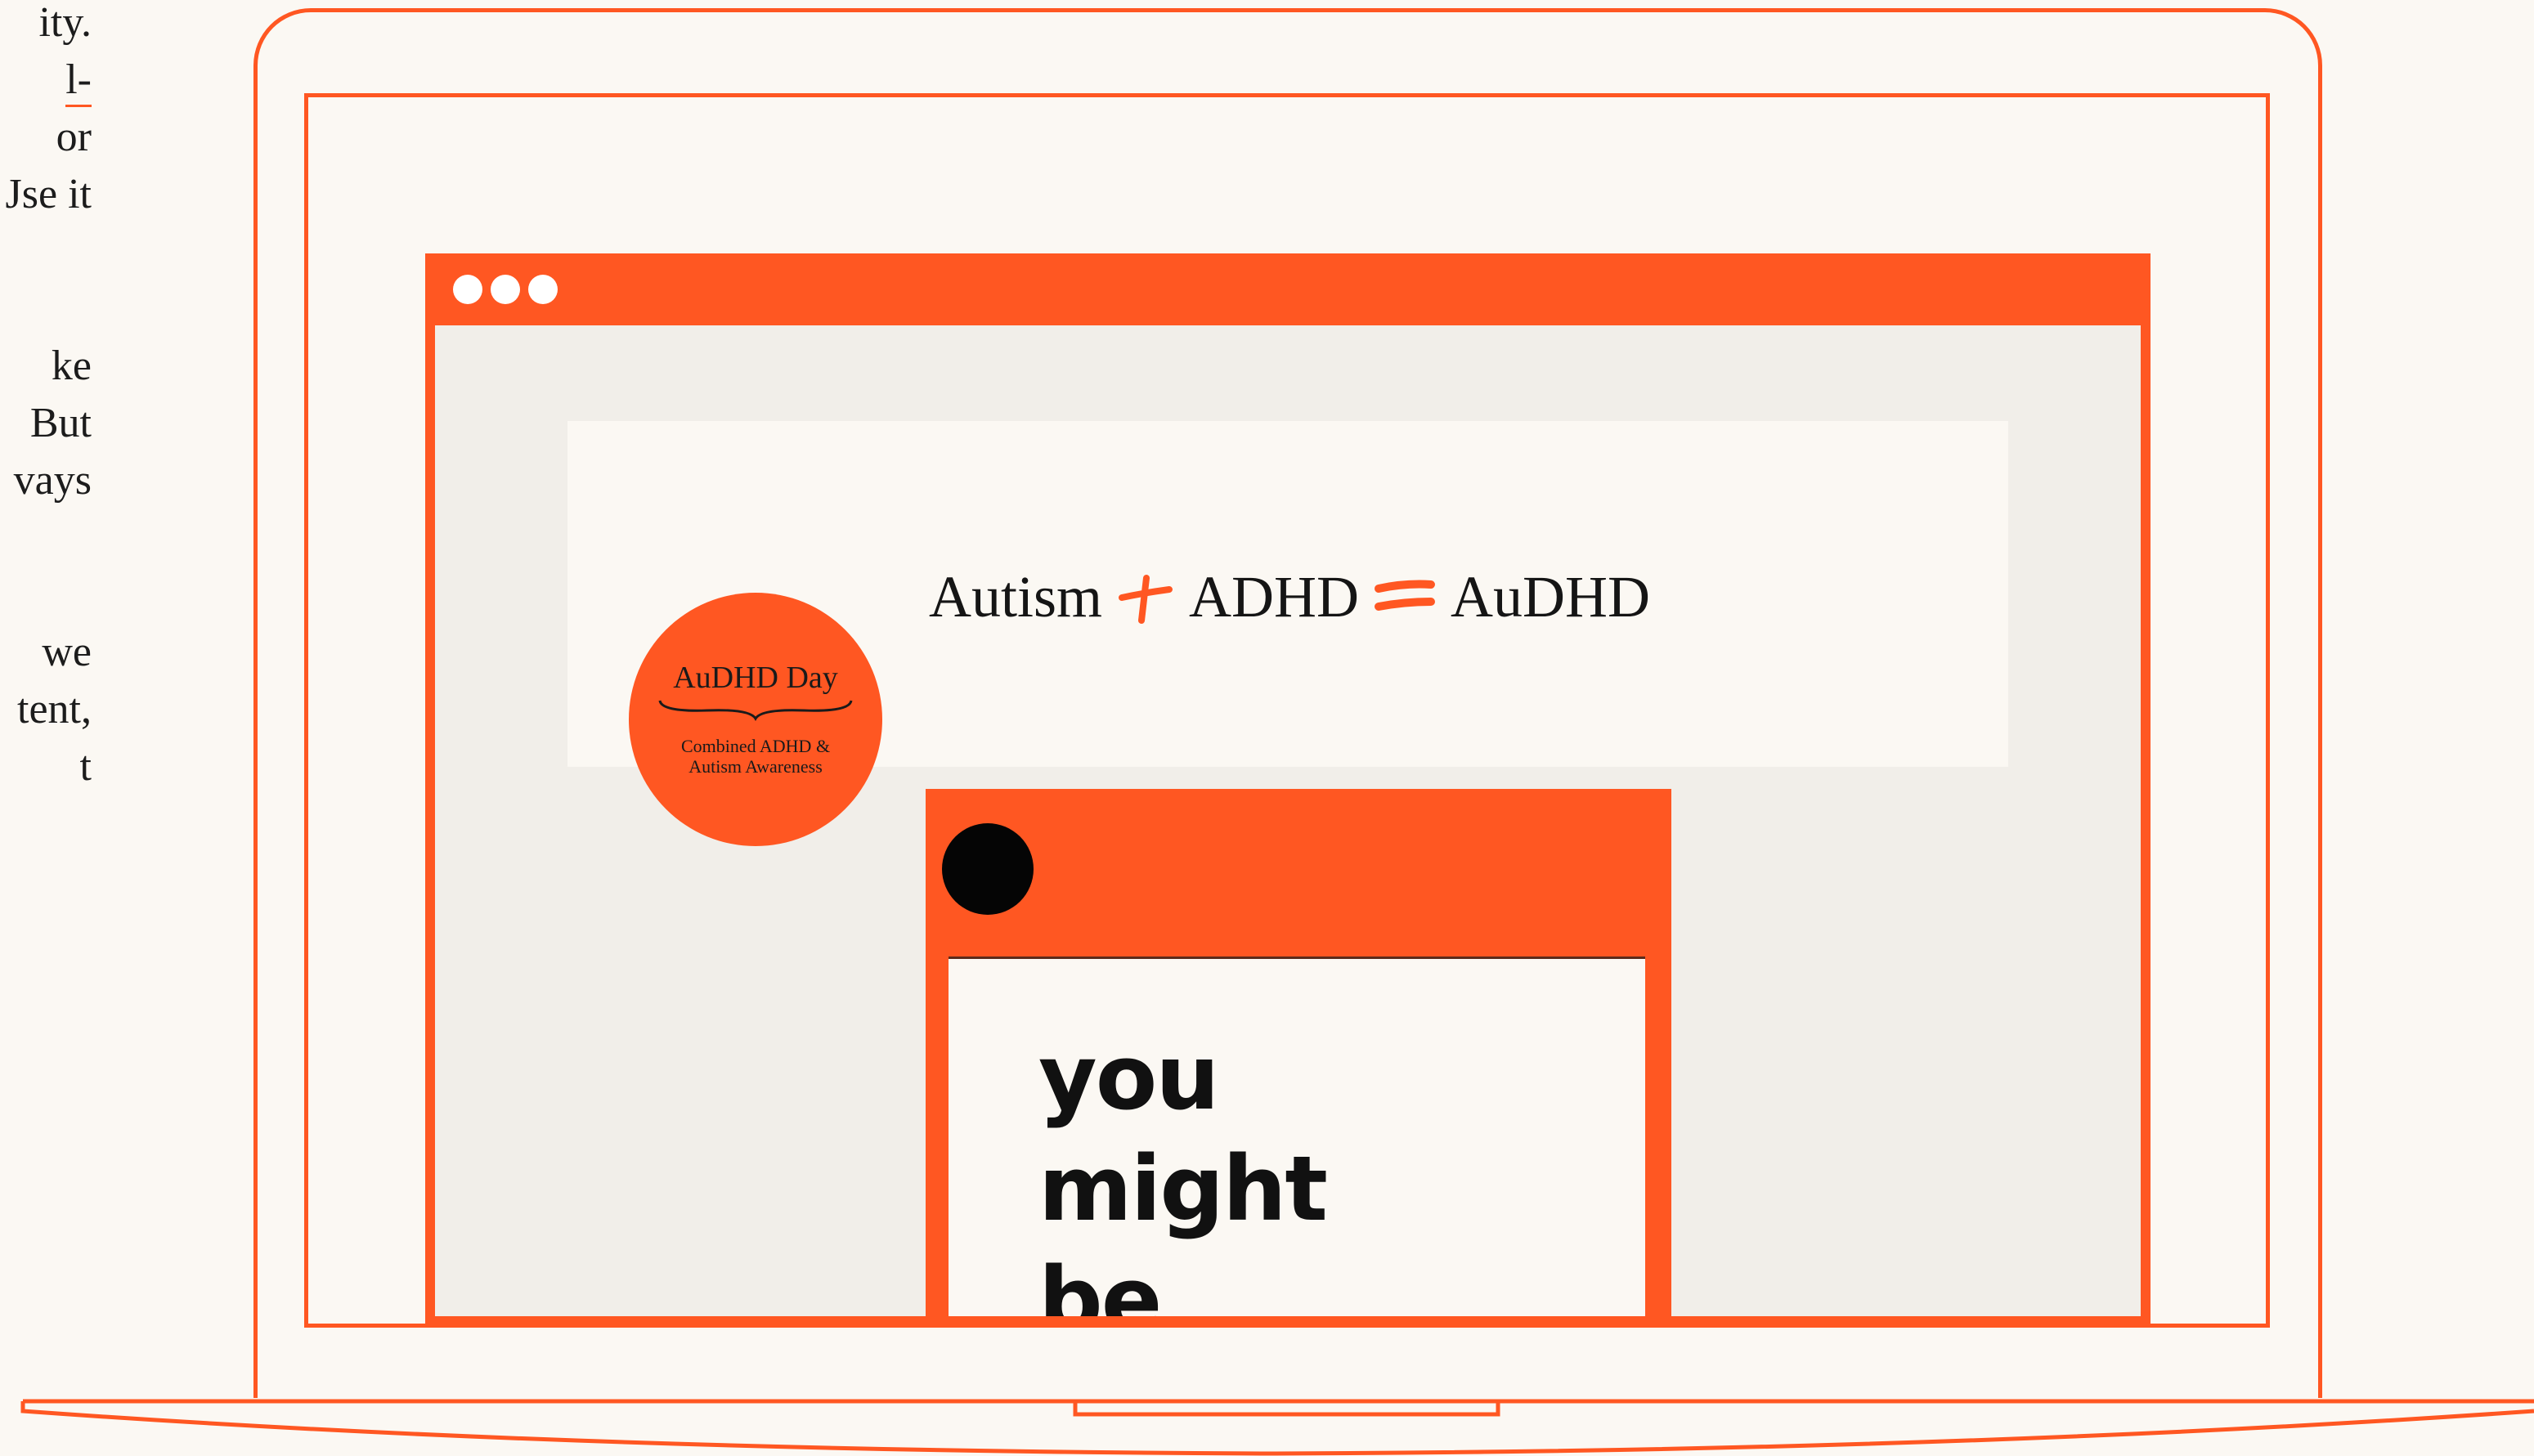 The height and width of the screenshot is (1456, 2534). I want to click on article-line: But, so click(60, 423).